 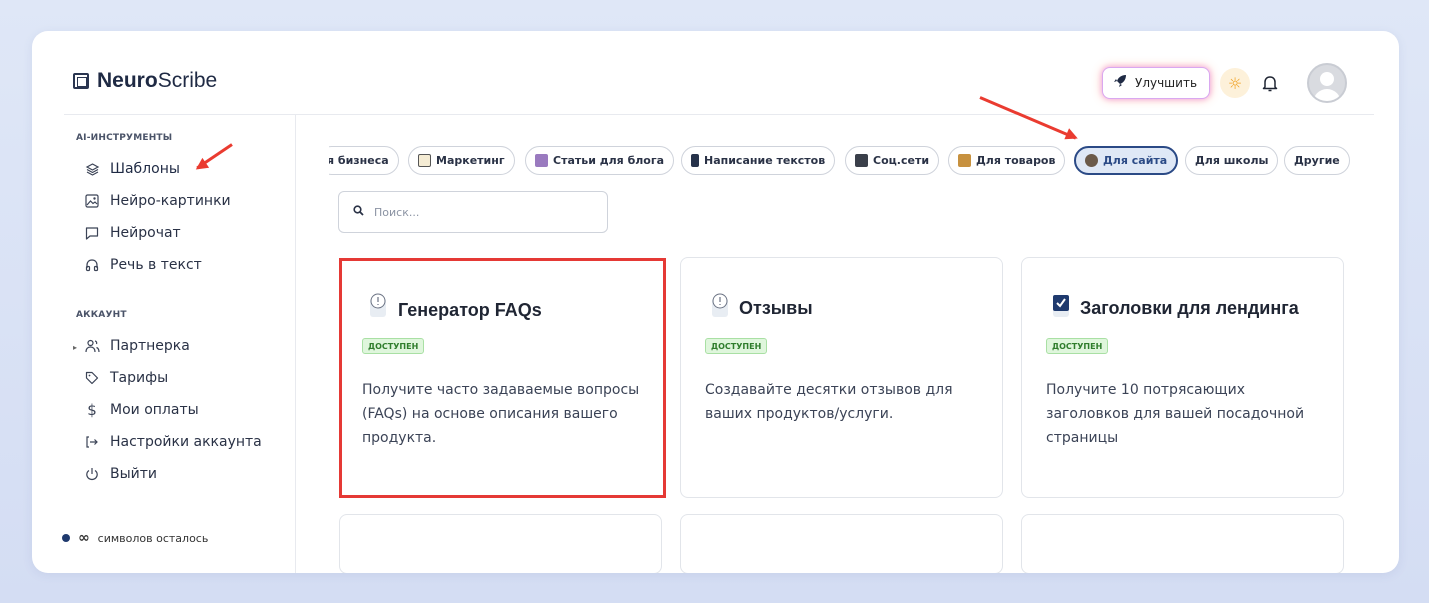 What do you see at coordinates (124, 138) in the screenshot?
I see `sidebar-section-tools: AI-ИНСТРУМЕНТЫ` at bounding box center [124, 138].